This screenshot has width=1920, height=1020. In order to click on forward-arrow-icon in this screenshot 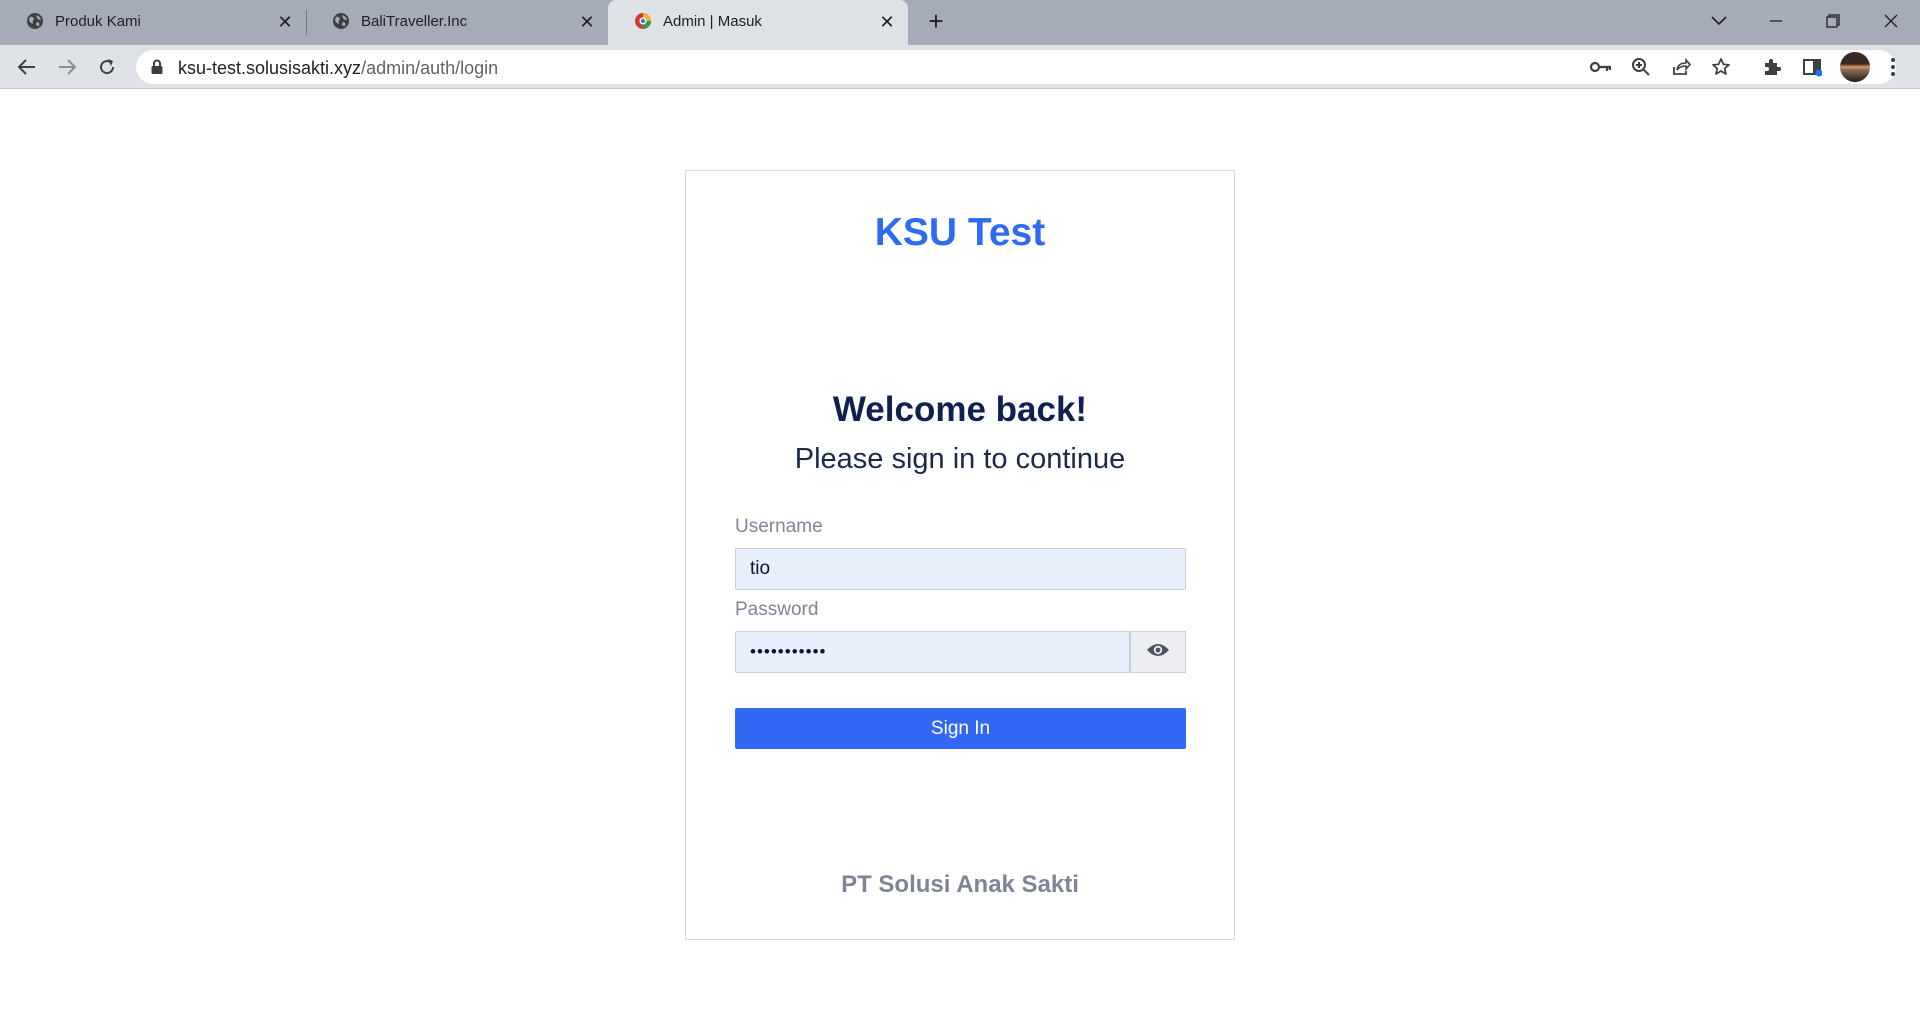, I will do `click(67, 67)`.